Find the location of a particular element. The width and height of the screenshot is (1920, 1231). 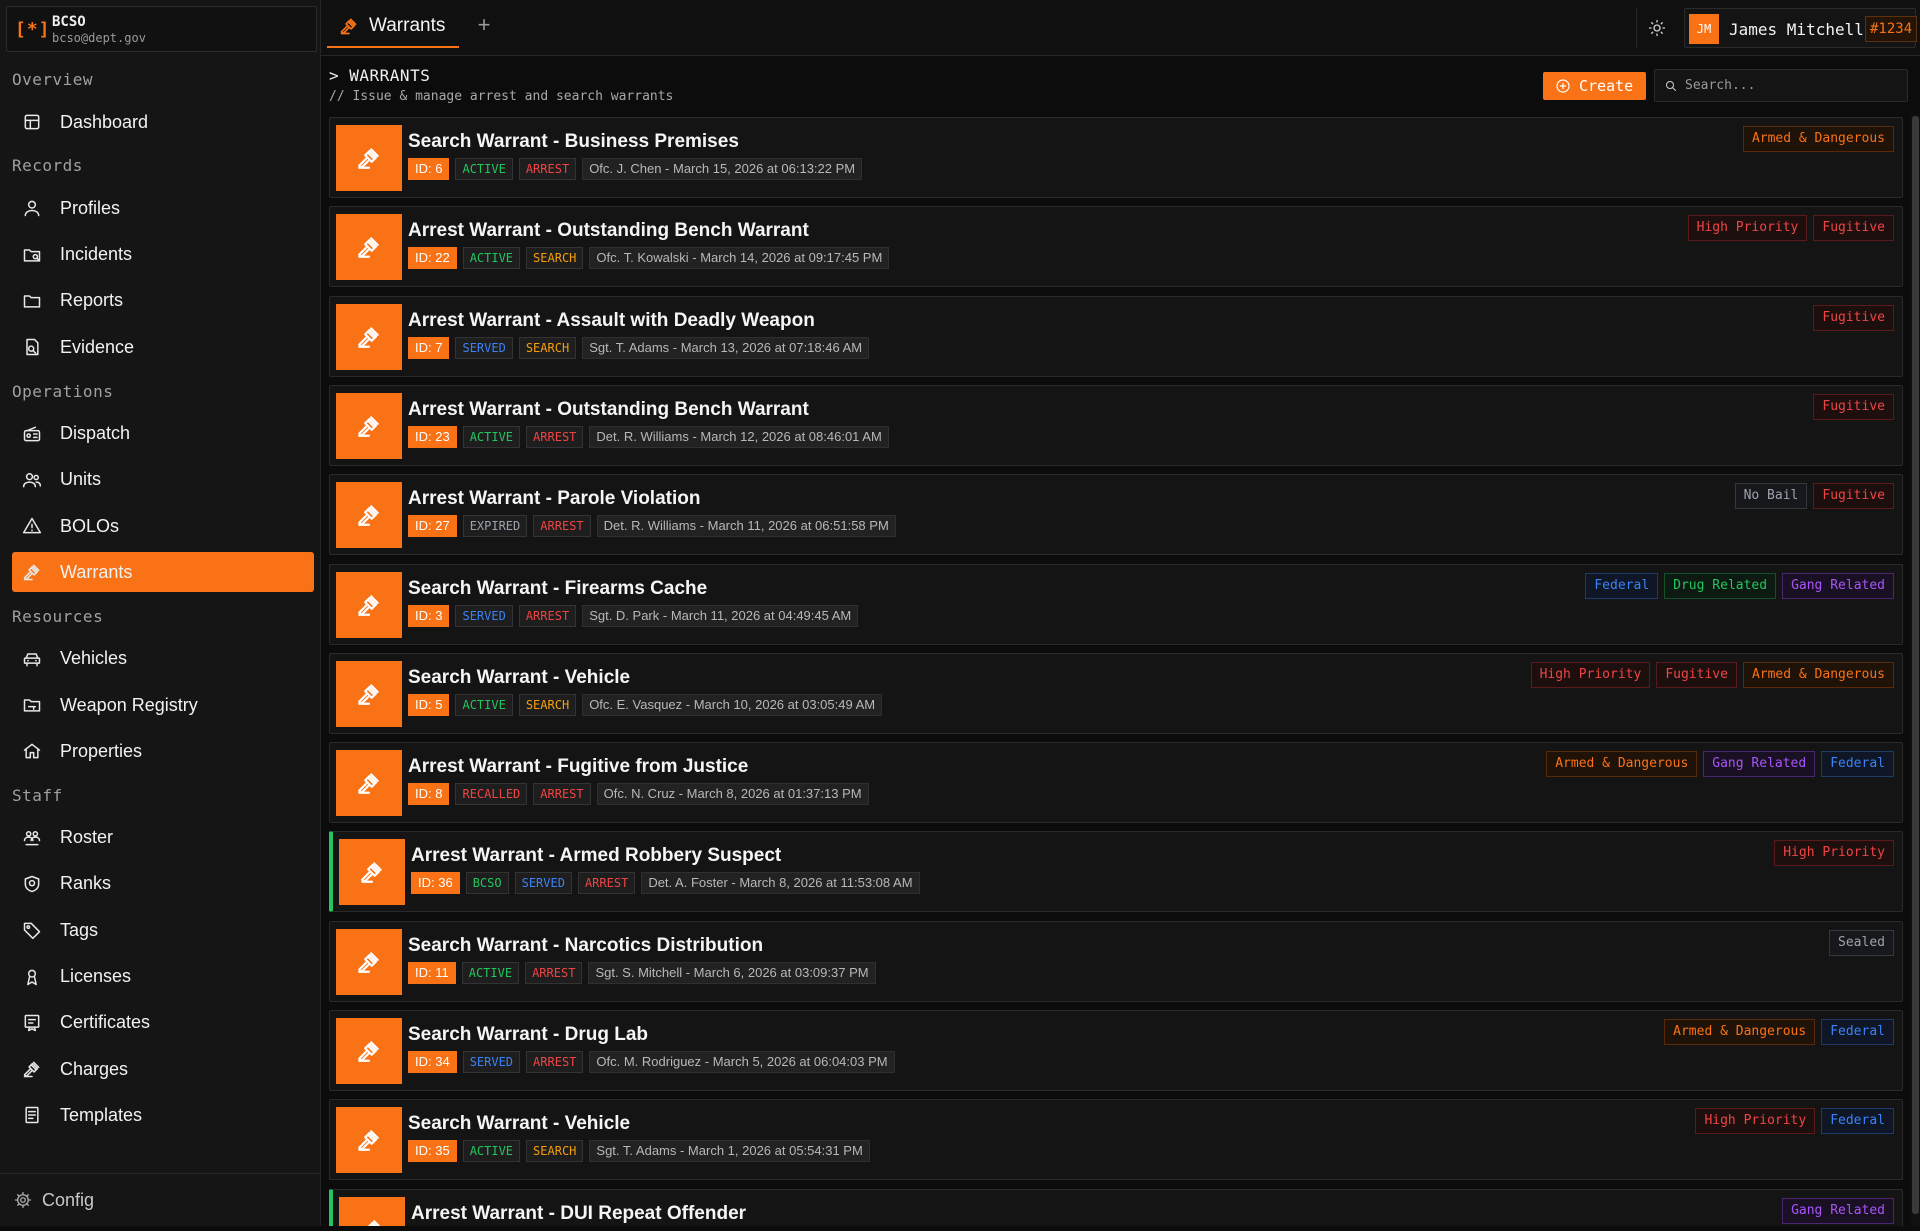

brand-header: [*] BCSO bcso@dept.gov is located at coordinates (161, 29).